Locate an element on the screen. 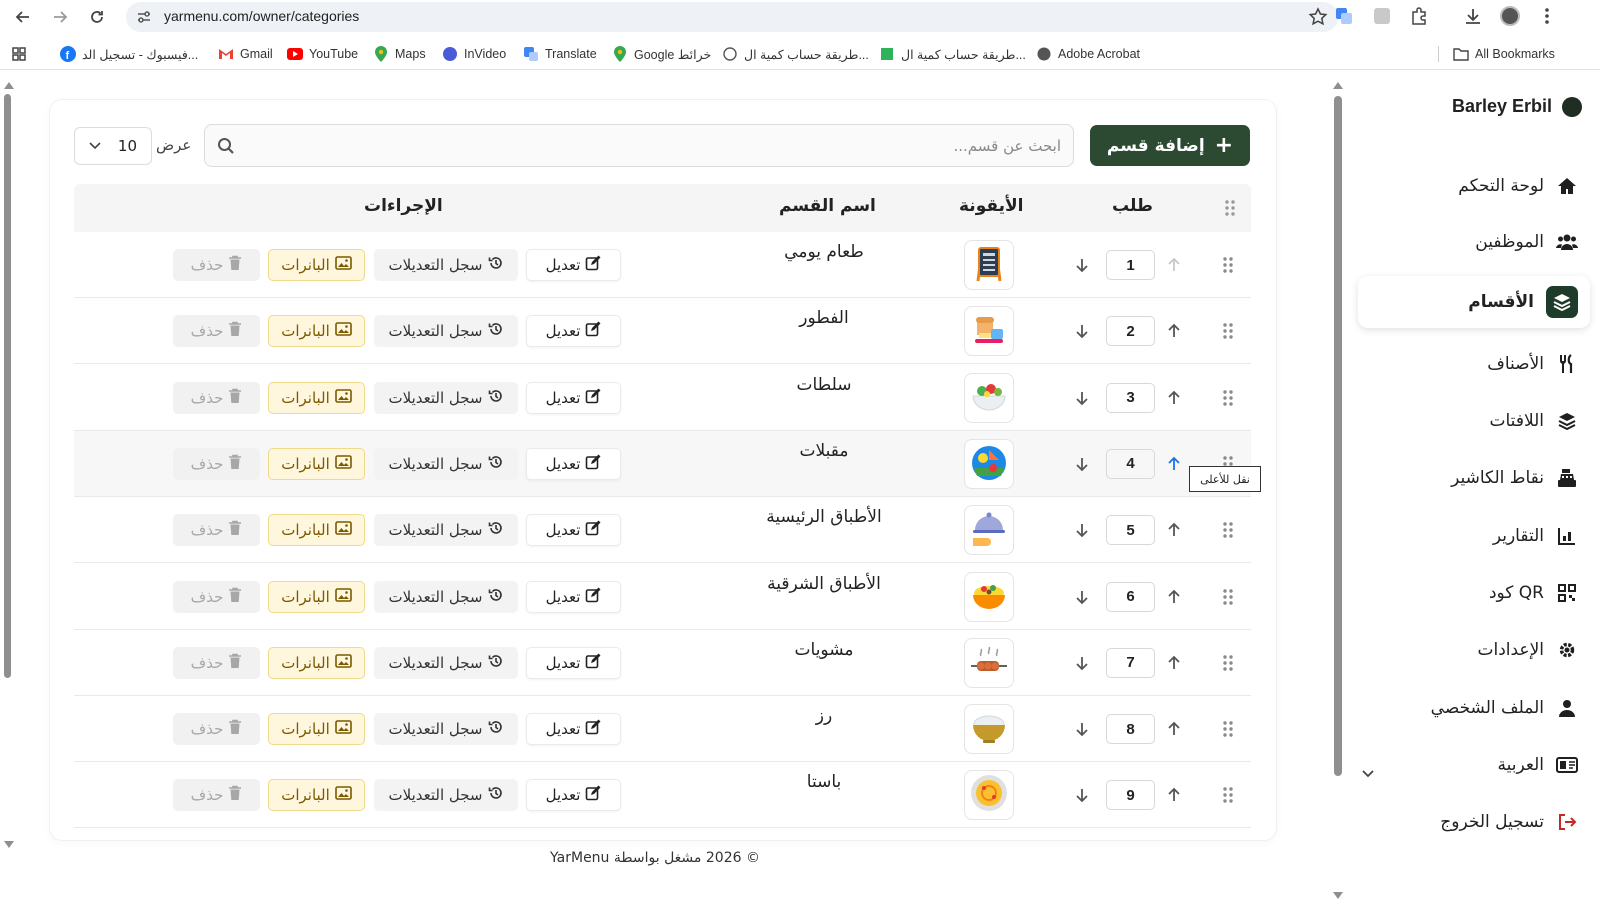 Image resolution: width=1600 pixels, height=901 pixels. chevron-down-icon is located at coordinates (1368, 773).